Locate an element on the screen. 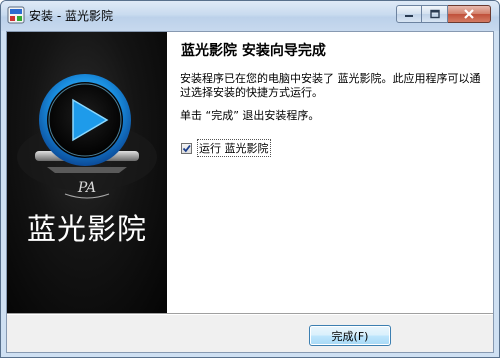 This screenshot has height=358, width=500. close-button is located at coordinates (469, 14).